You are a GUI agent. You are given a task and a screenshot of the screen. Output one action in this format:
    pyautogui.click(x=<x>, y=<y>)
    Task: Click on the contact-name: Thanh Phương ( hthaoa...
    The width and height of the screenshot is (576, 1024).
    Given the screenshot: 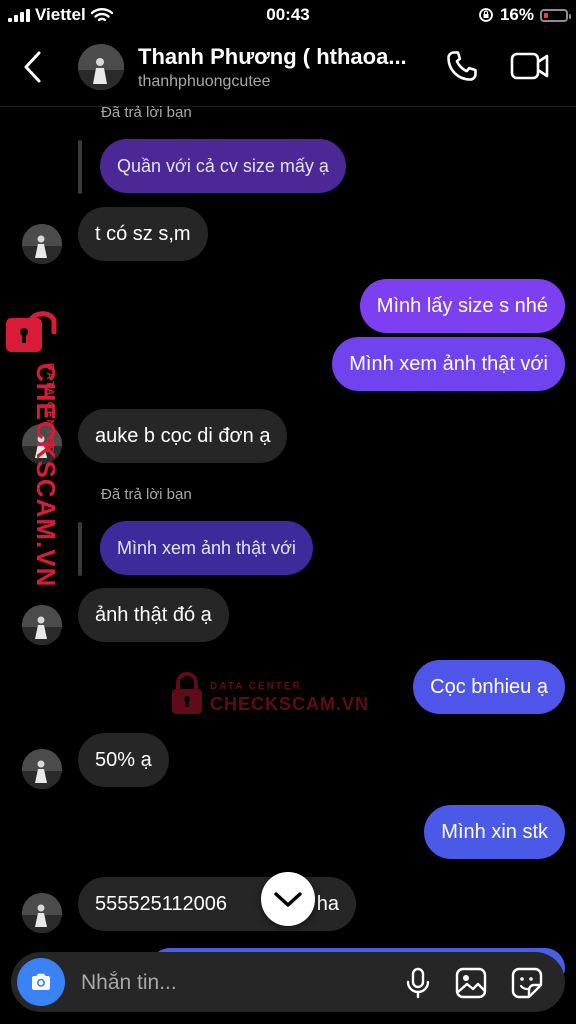 What is the action you would take?
    pyautogui.click(x=288, y=57)
    